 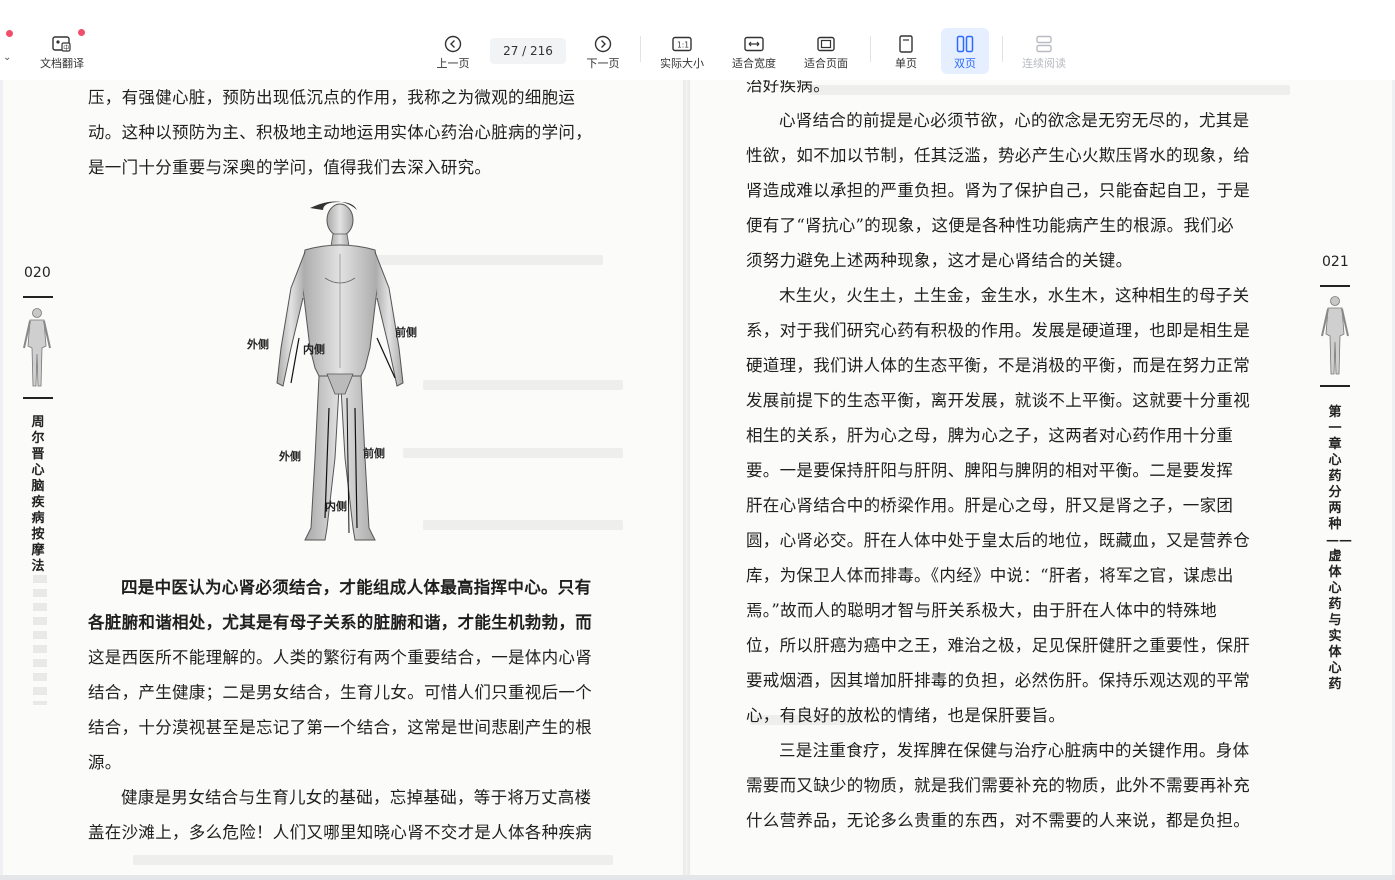 What do you see at coordinates (290, 167) in the screenshot?
I see `text-line: 是一门十分重要与深奥的学问，值得我们去深入研究。` at bounding box center [290, 167].